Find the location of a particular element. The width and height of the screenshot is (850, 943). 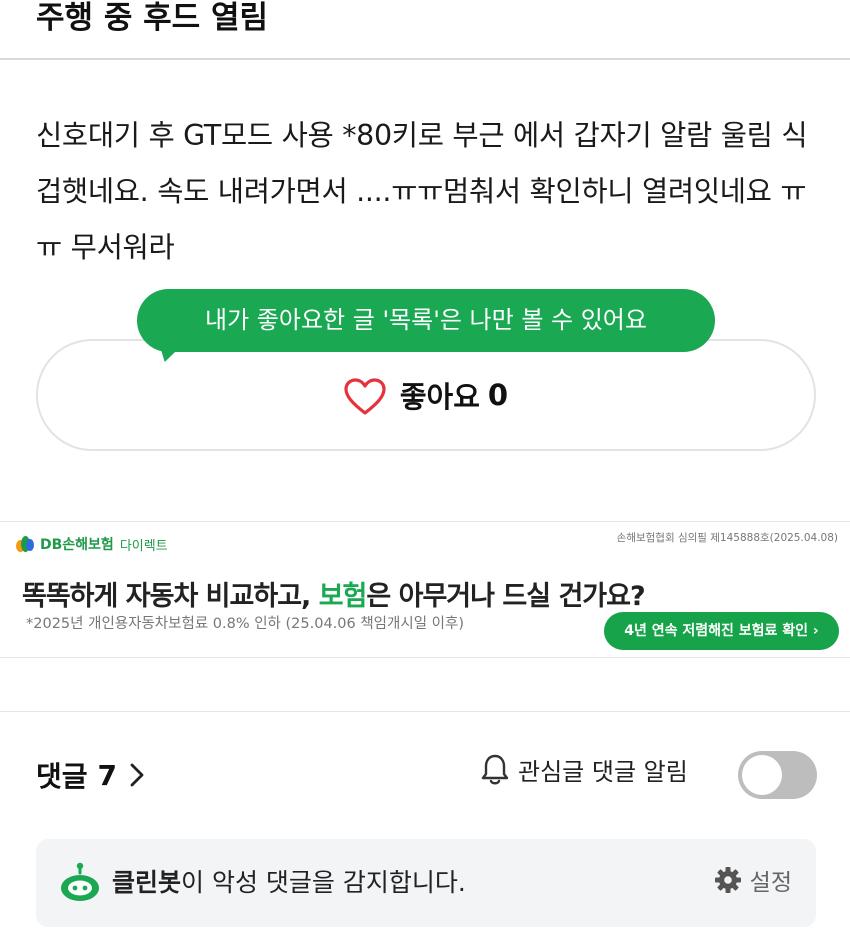

settings-label: 설정 is located at coordinates (770, 883).